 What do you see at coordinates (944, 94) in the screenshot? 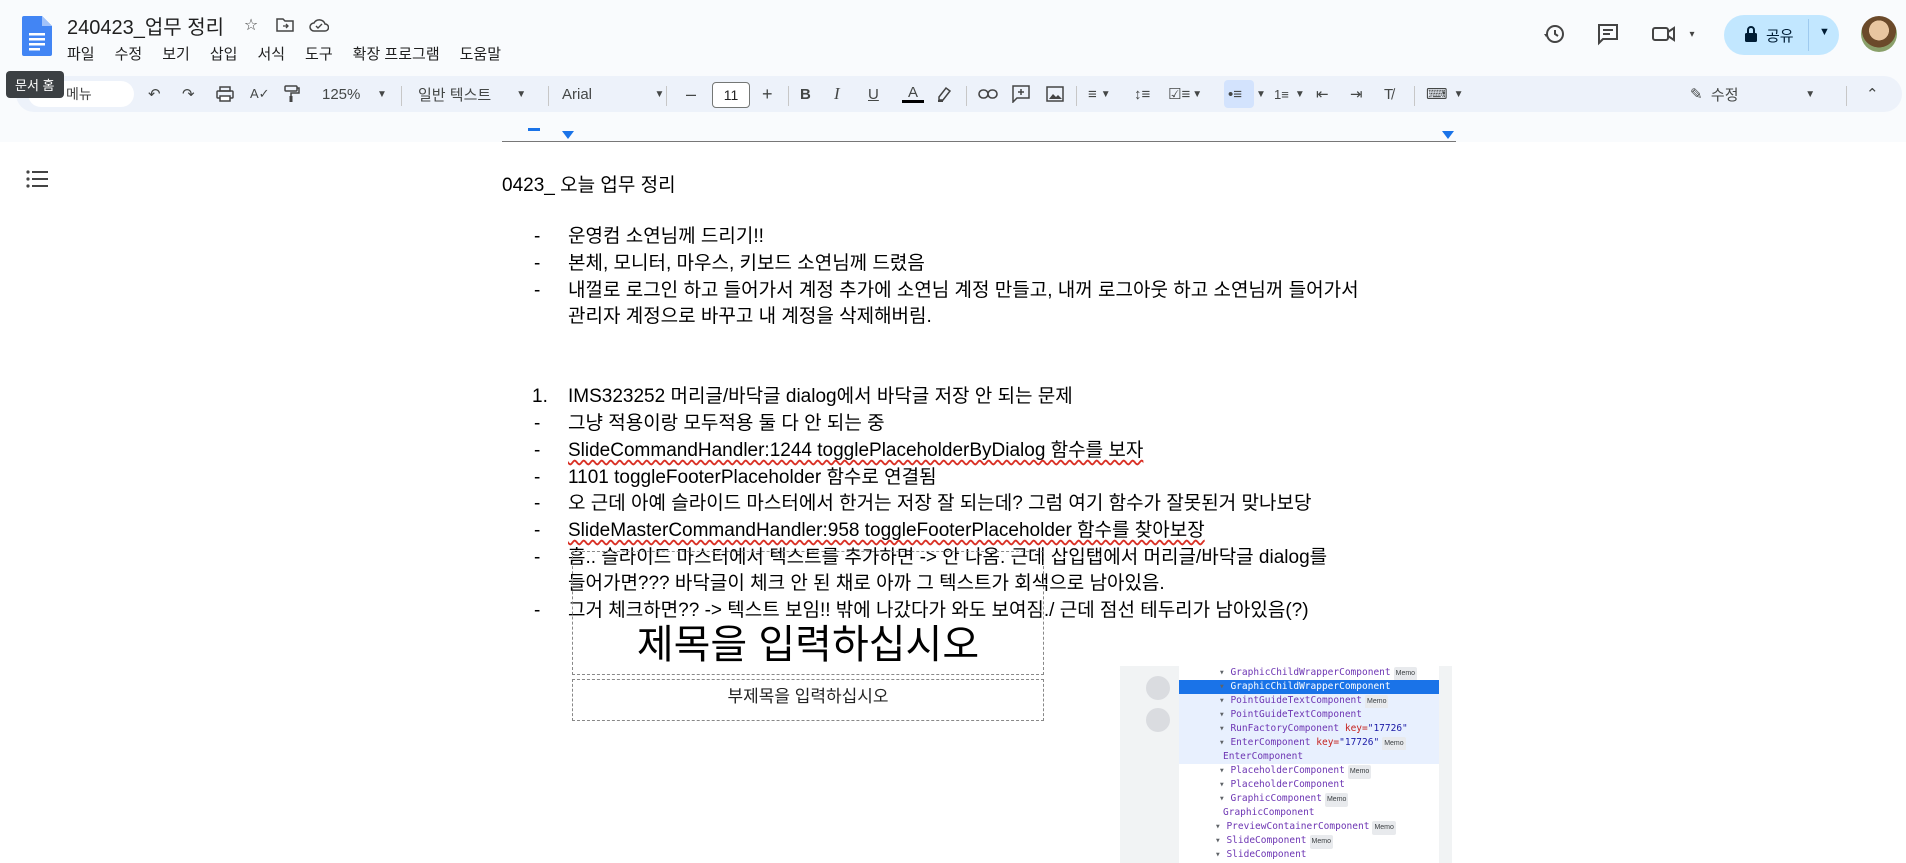
I see `highlight-color-icon` at bounding box center [944, 94].